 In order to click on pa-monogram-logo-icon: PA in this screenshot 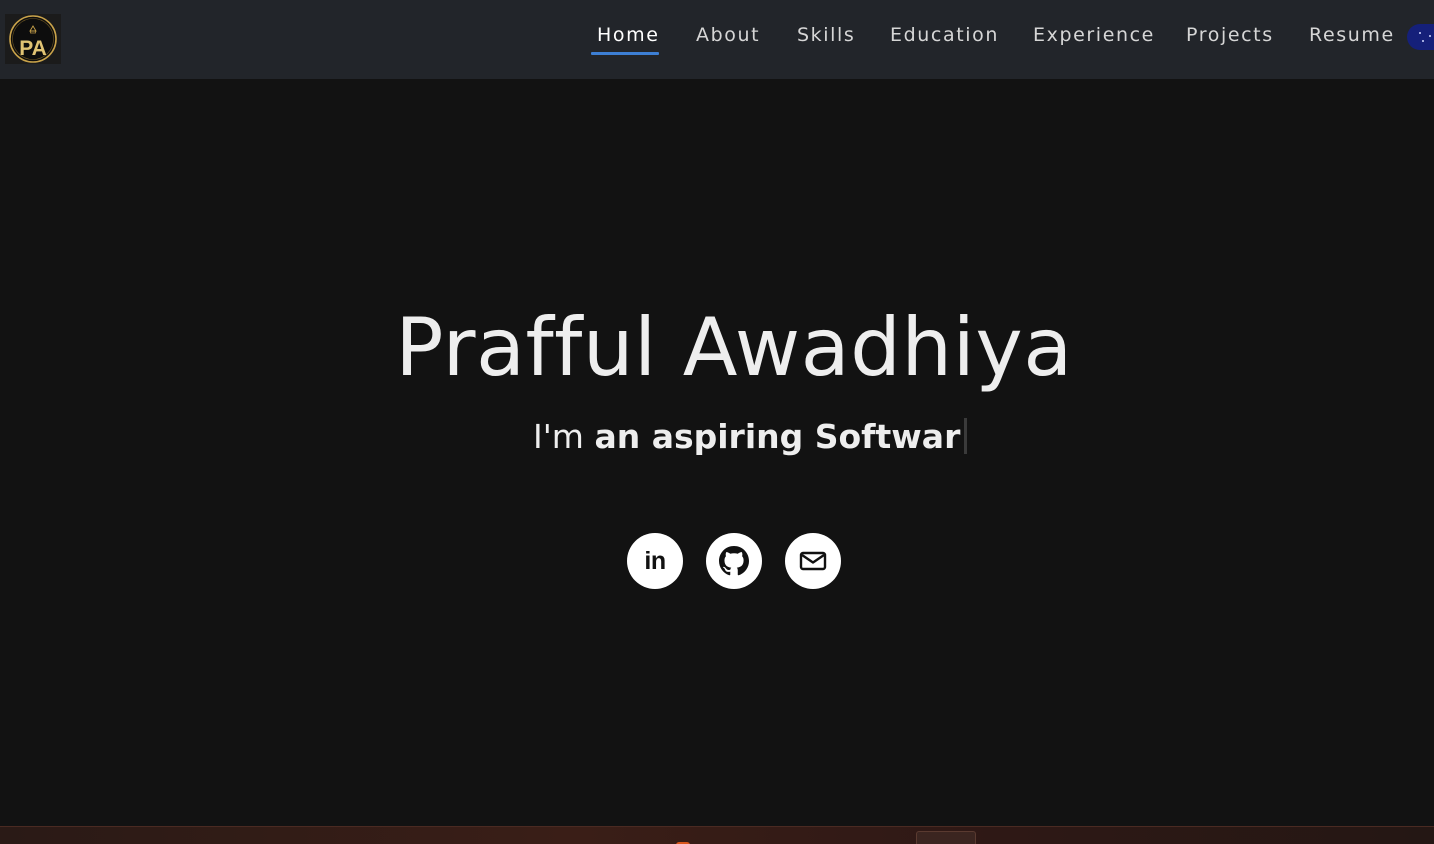, I will do `click(33, 39)`.